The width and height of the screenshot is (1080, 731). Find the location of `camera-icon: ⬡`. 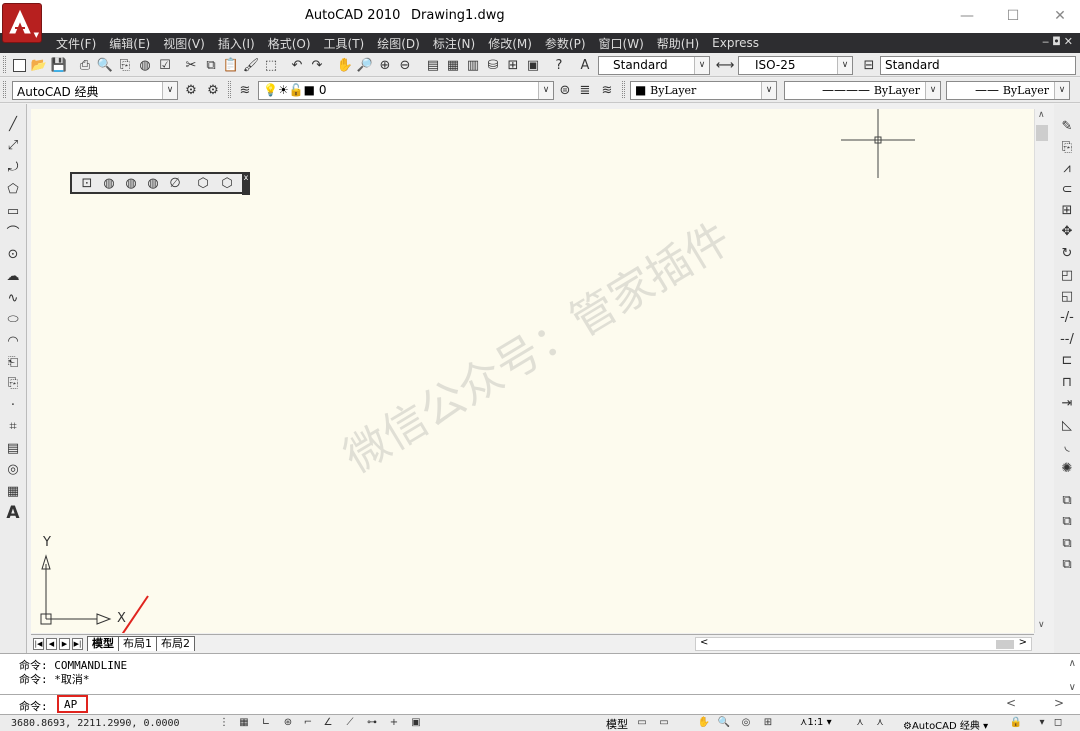

camera-icon: ⬡ is located at coordinates (203, 183).